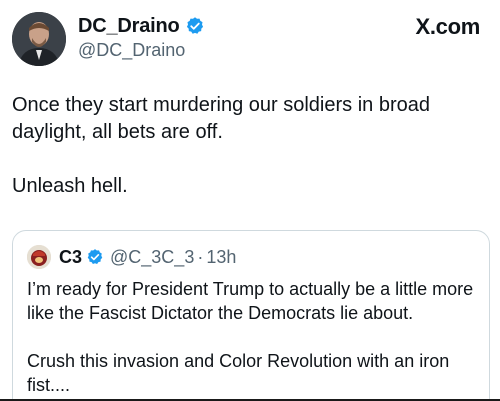 This screenshot has width=500, height=401. I want to click on quoted-timestamp: 13h, so click(221, 257).